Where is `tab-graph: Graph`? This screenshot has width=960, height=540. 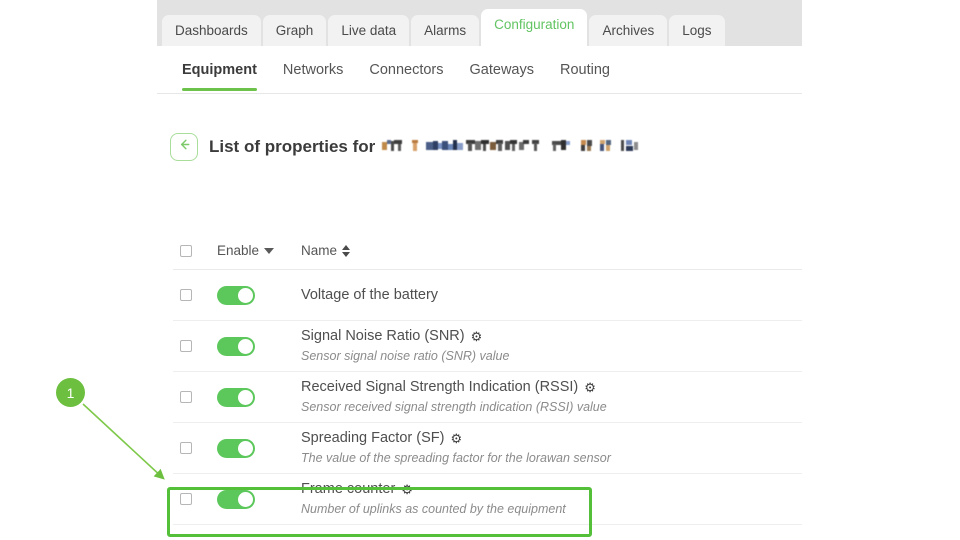 tab-graph: Graph is located at coordinates (294, 32).